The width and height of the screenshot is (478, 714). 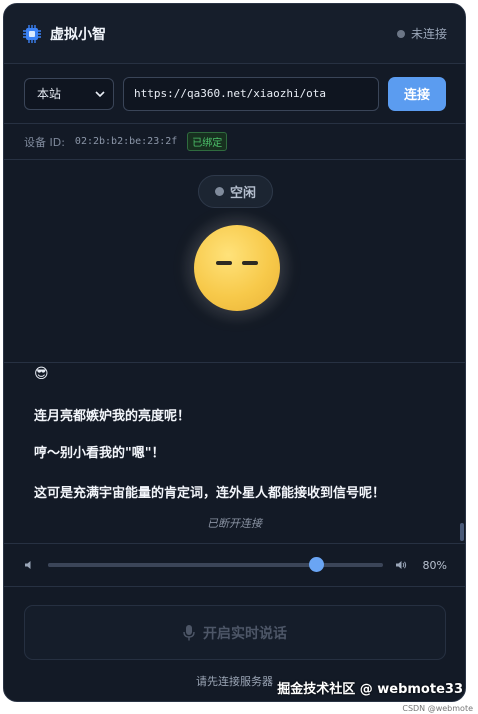 What do you see at coordinates (126, 141) in the screenshot?
I see `device-id-value: 02:2b:b2:be:23:2f` at bounding box center [126, 141].